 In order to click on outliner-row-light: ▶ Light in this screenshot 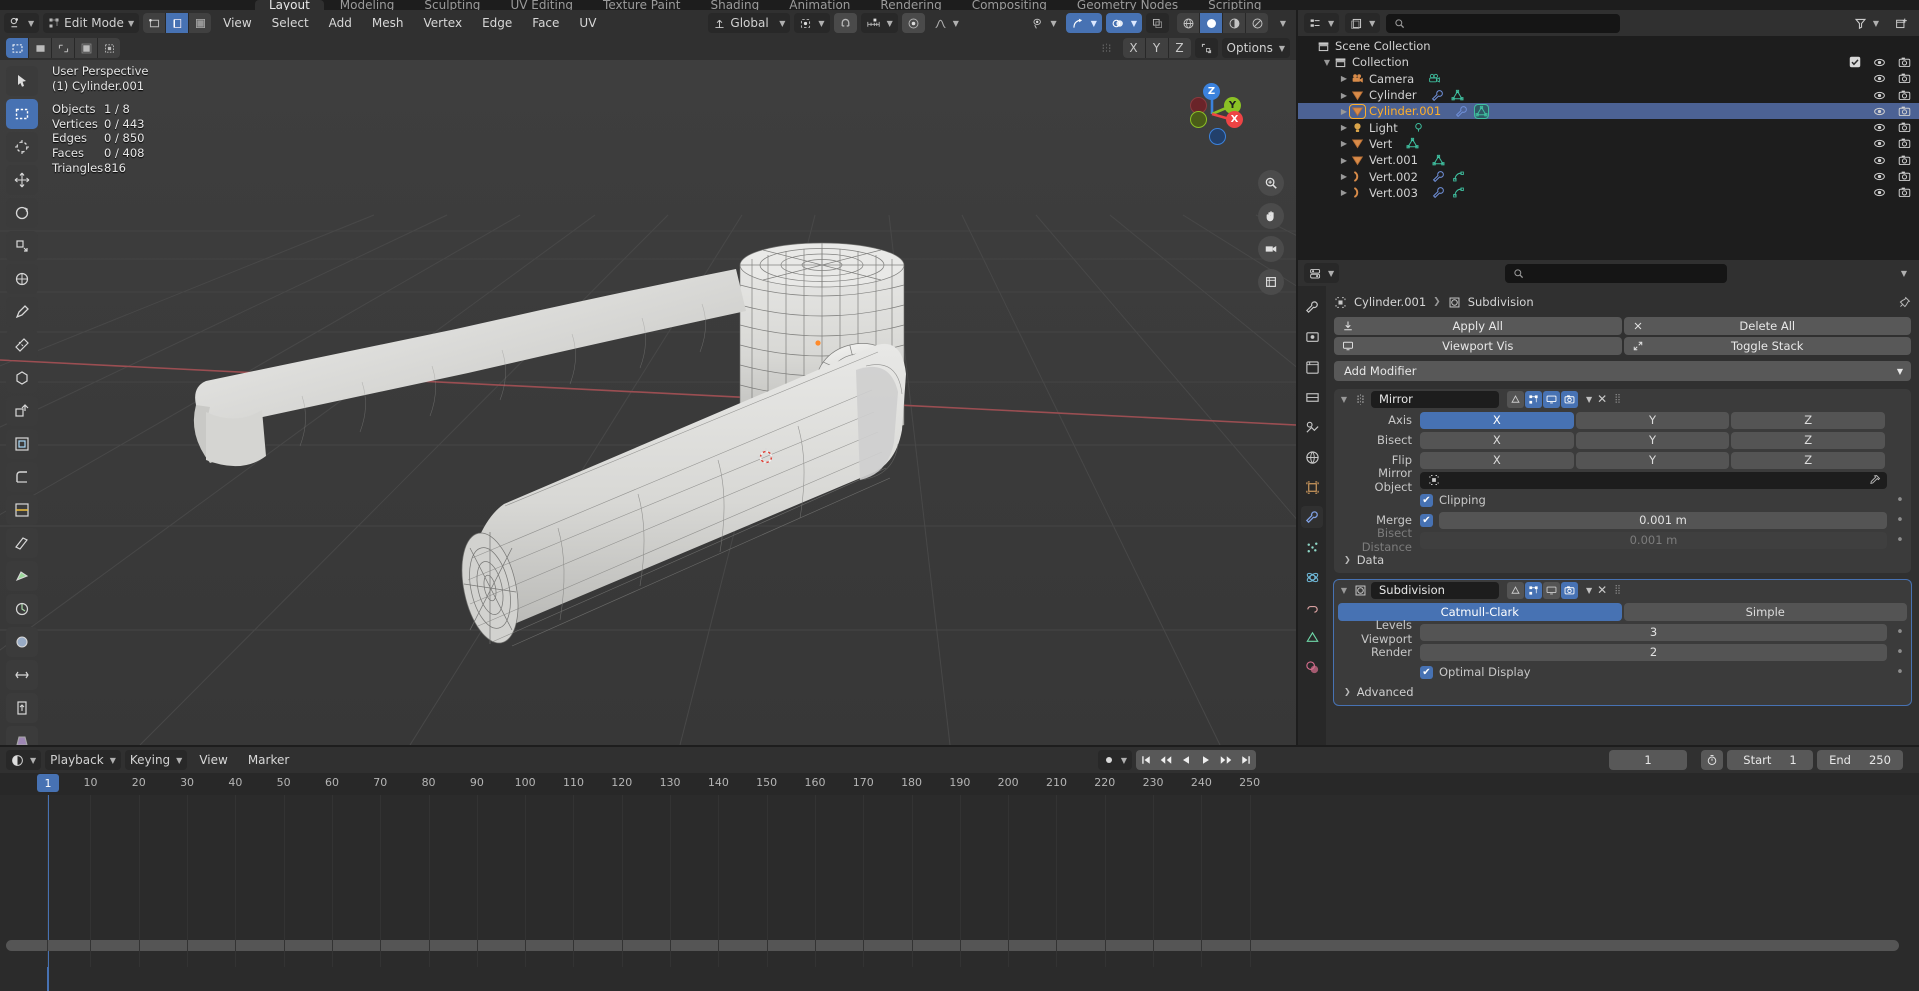, I will do `click(1608, 127)`.